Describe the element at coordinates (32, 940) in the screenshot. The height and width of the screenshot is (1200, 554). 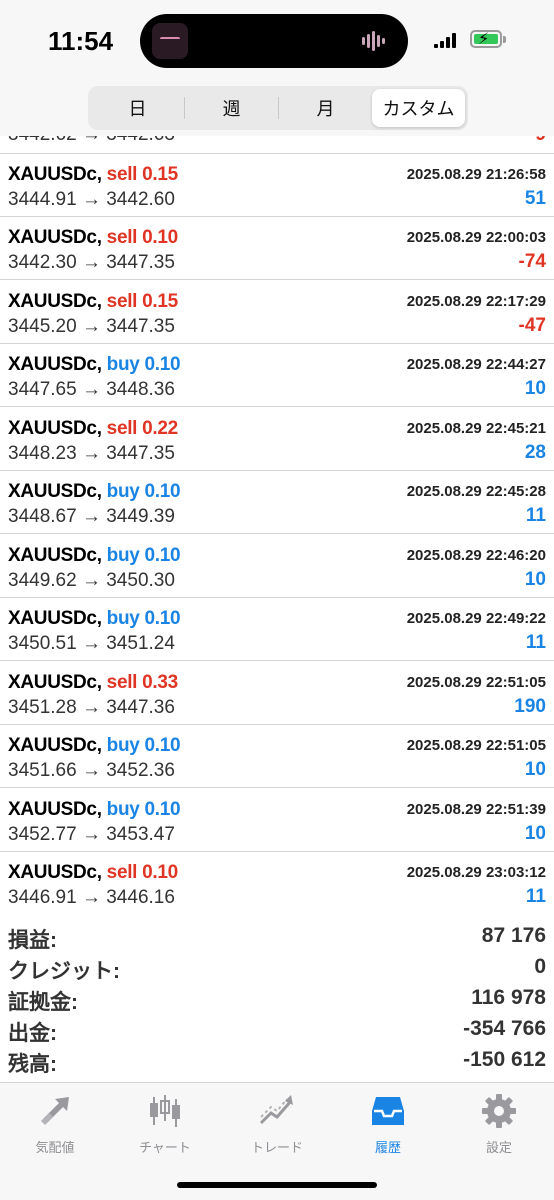
I see `summary-label: 損益:` at that location.